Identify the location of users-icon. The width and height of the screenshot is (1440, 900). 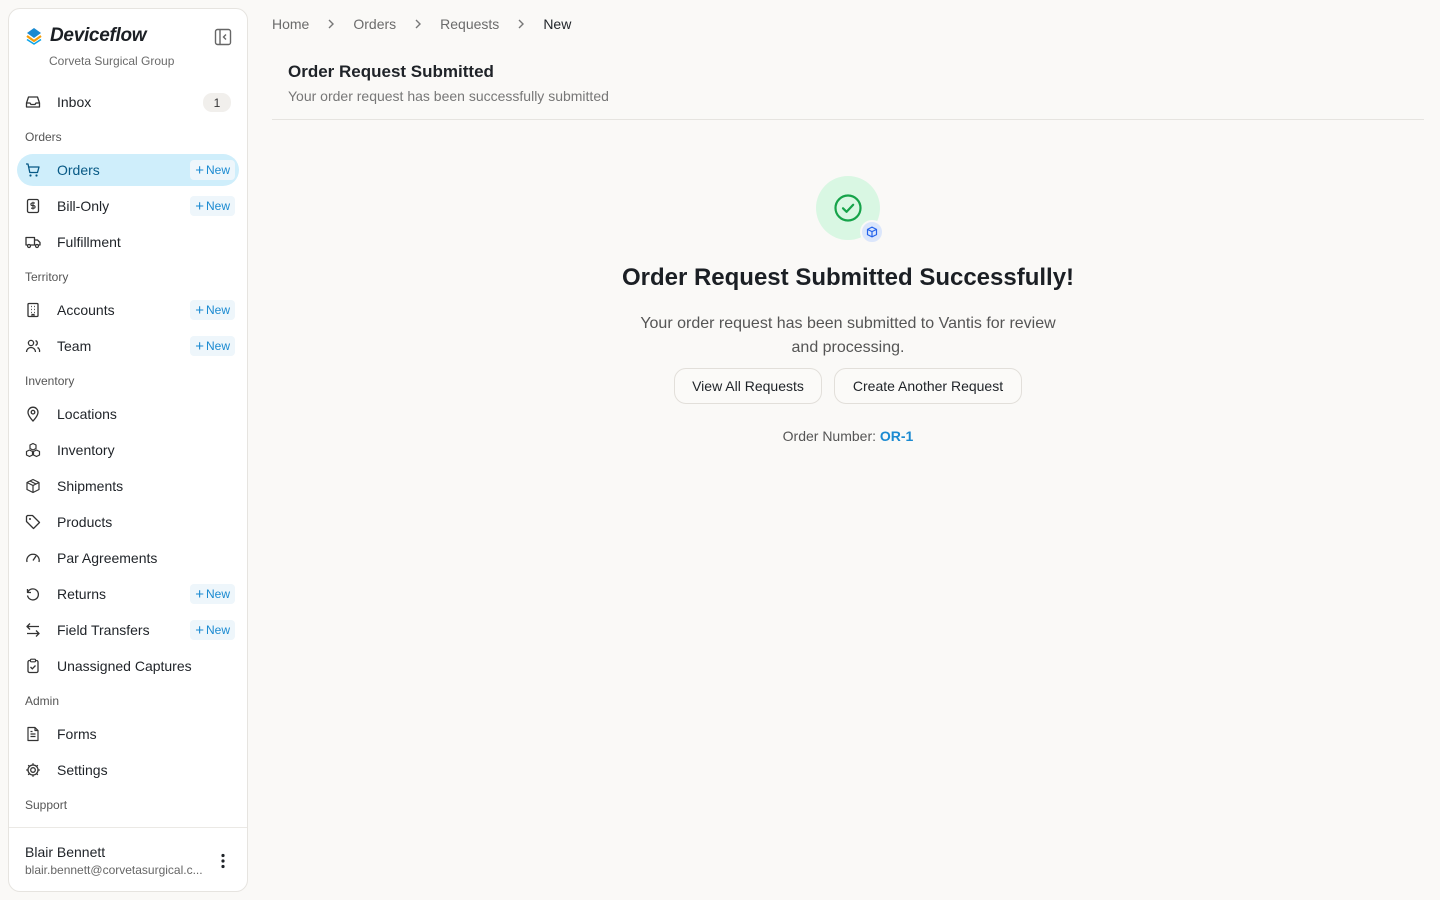
(33, 346).